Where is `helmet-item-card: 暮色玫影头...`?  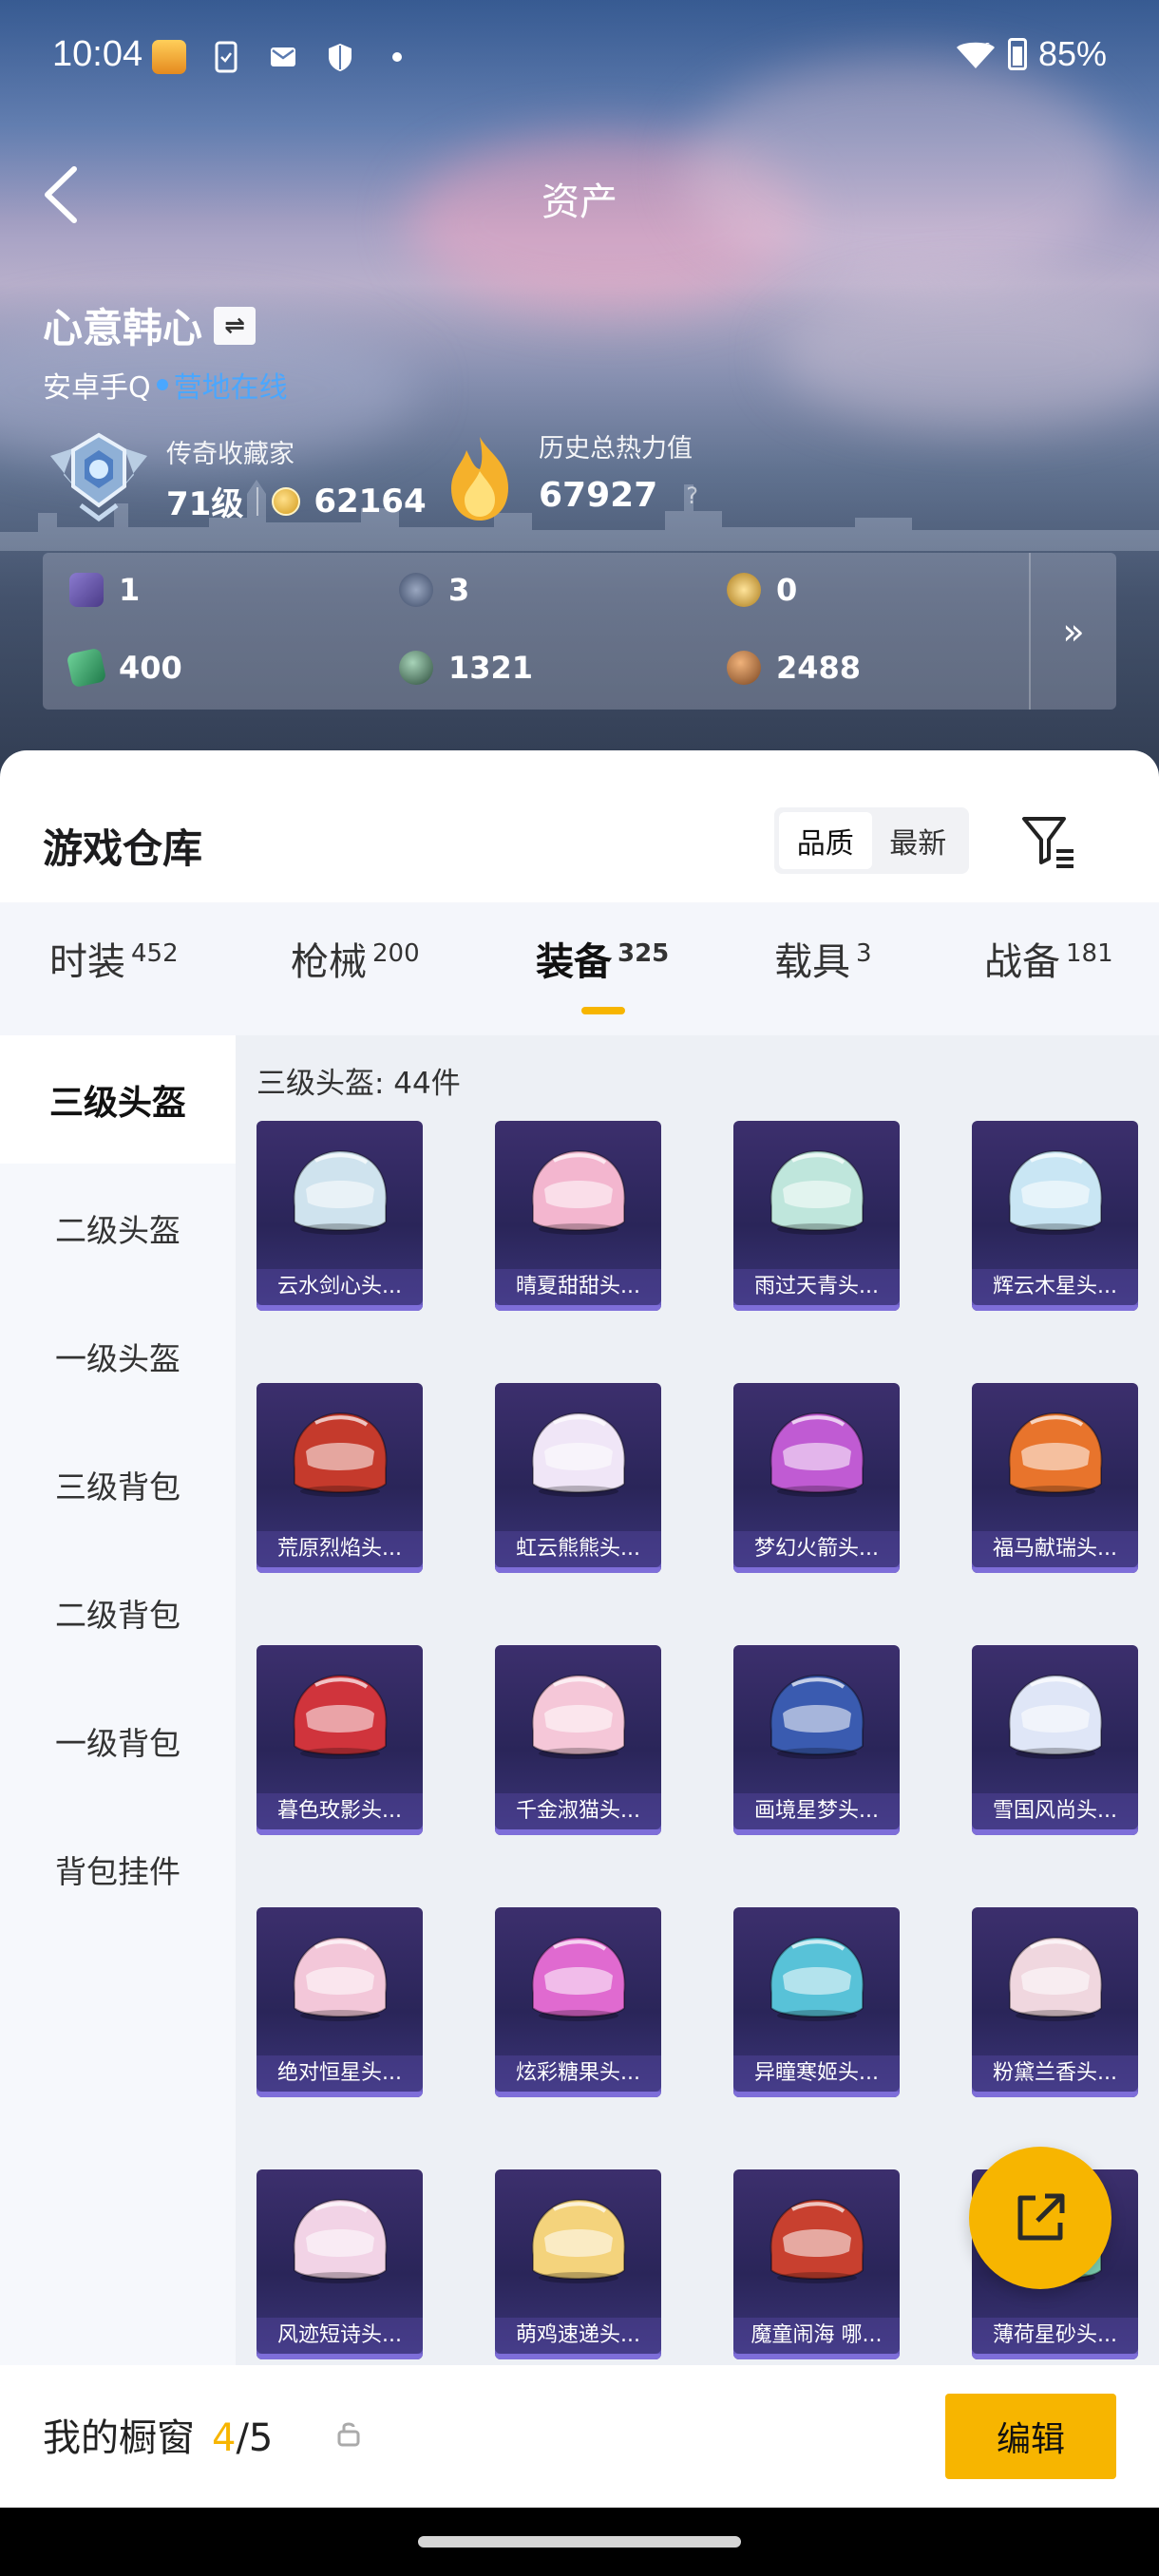 helmet-item-card: 暮色玫影头... is located at coordinates (339, 1740).